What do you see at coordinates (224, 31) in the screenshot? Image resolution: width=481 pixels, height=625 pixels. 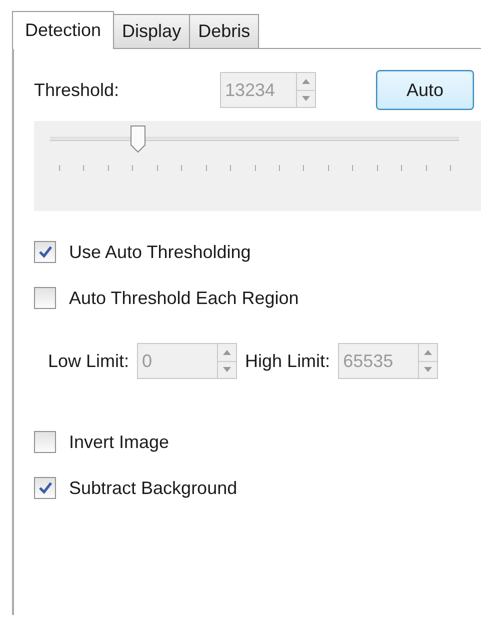 I see `tab: Debris` at bounding box center [224, 31].